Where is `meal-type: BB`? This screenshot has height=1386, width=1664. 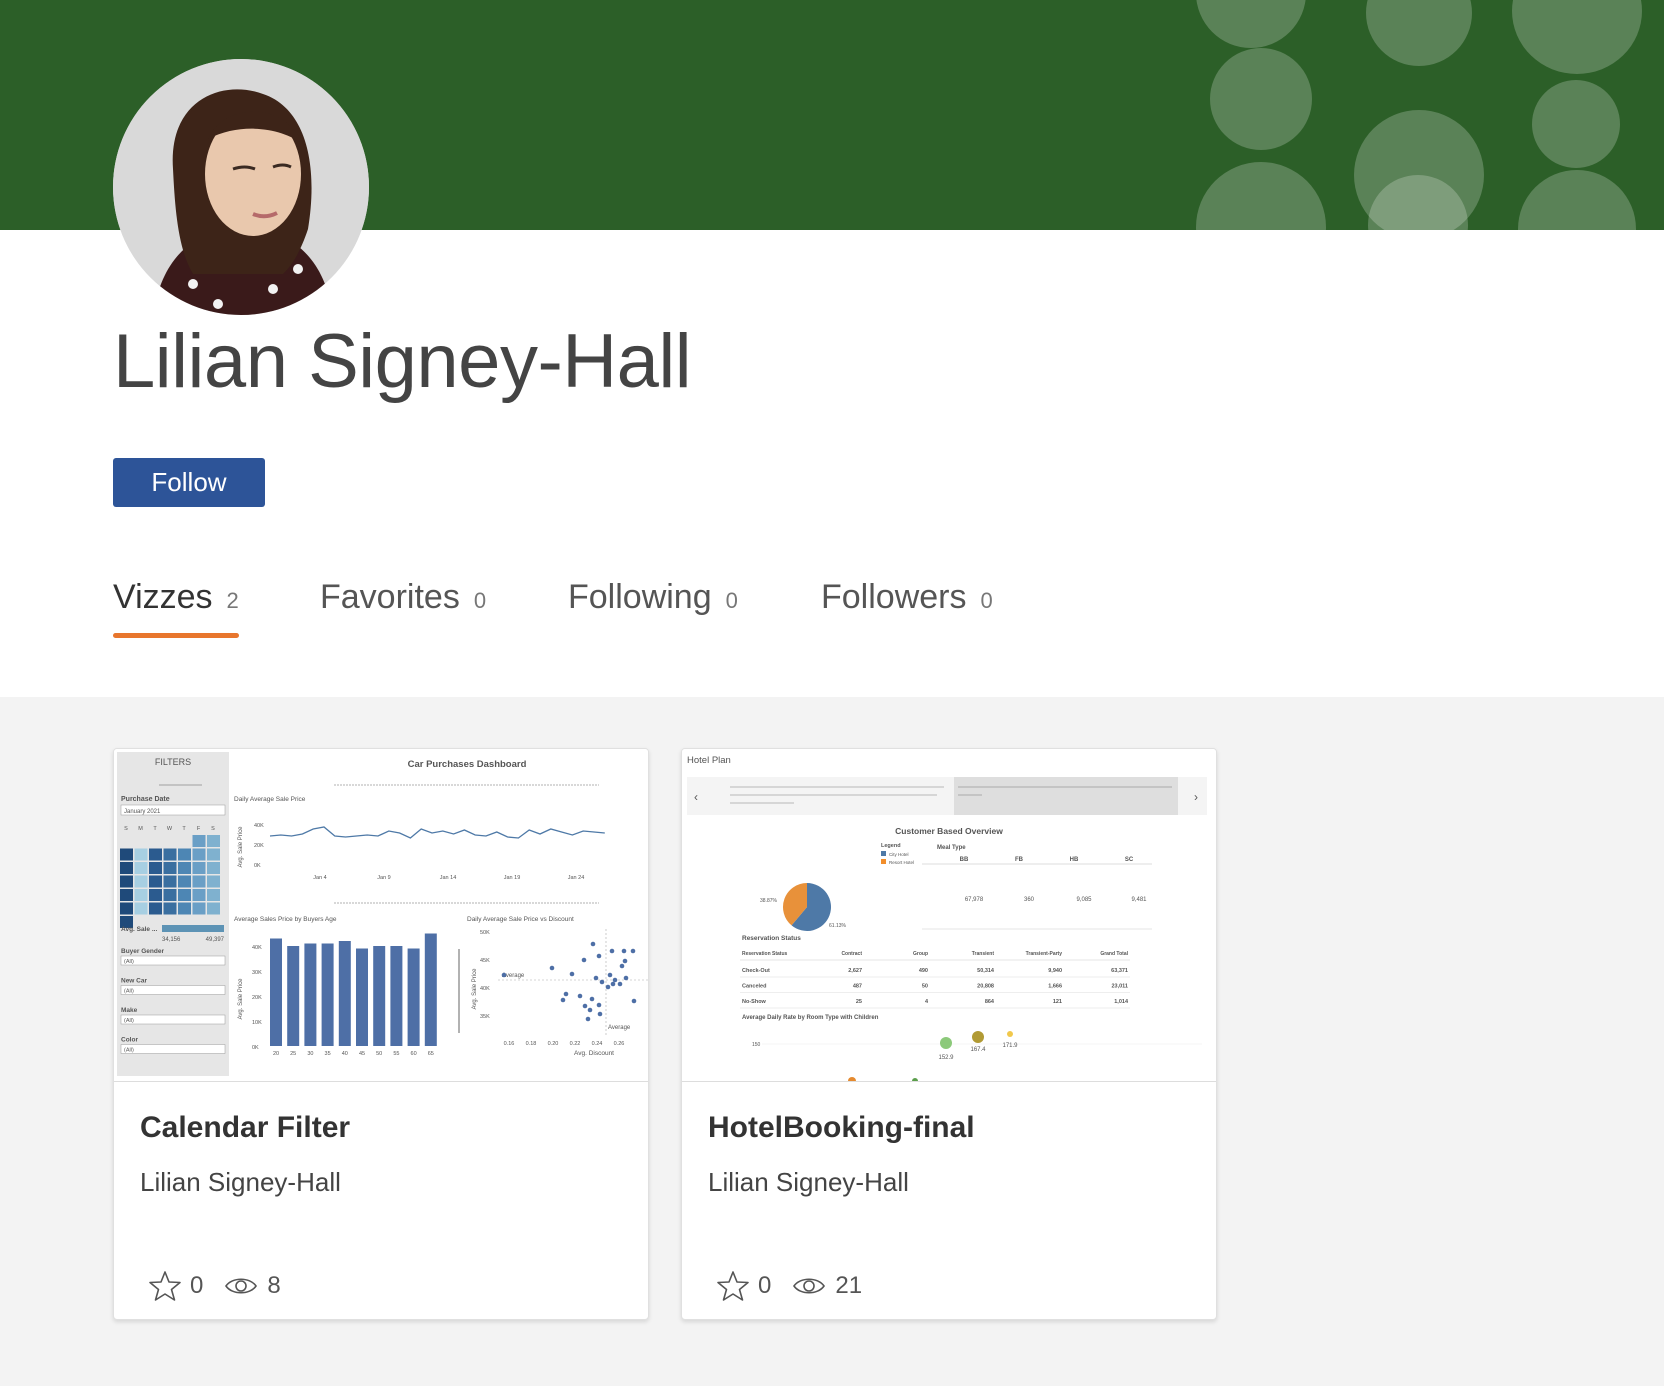 meal-type: BB is located at coordinates (964, 860).